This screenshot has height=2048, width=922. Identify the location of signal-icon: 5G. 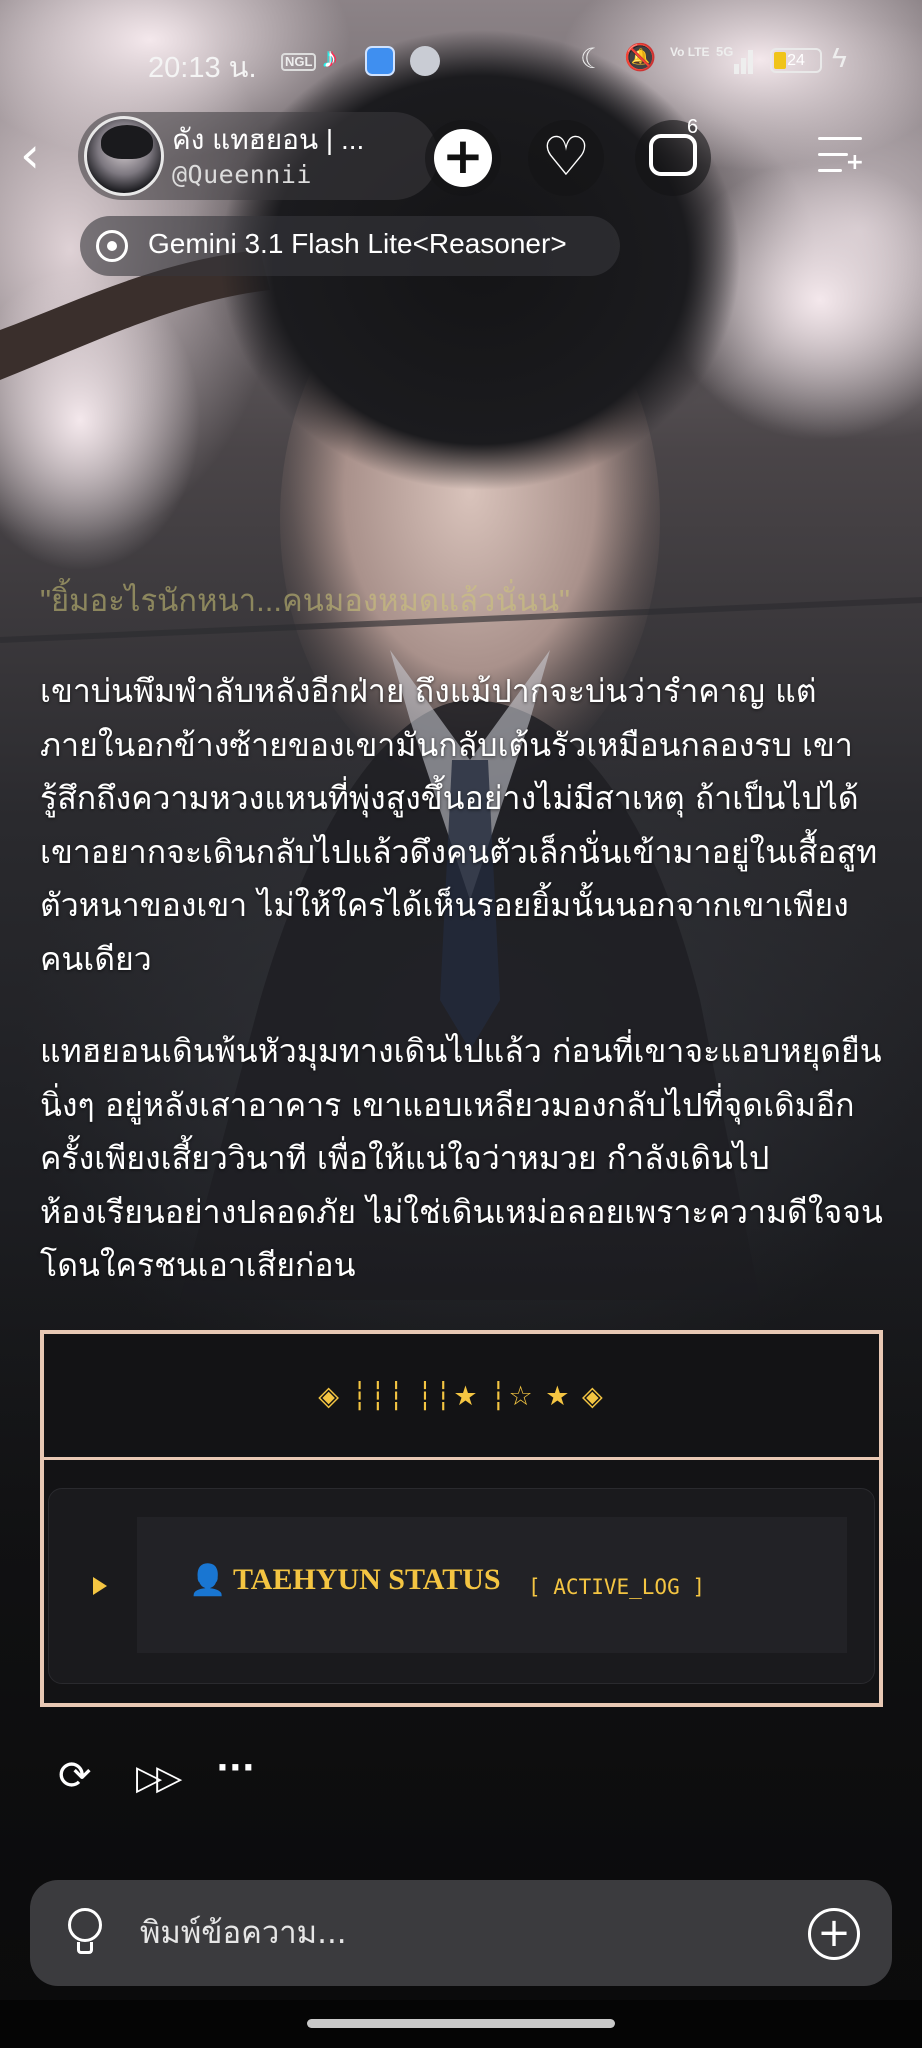
(736, 59).